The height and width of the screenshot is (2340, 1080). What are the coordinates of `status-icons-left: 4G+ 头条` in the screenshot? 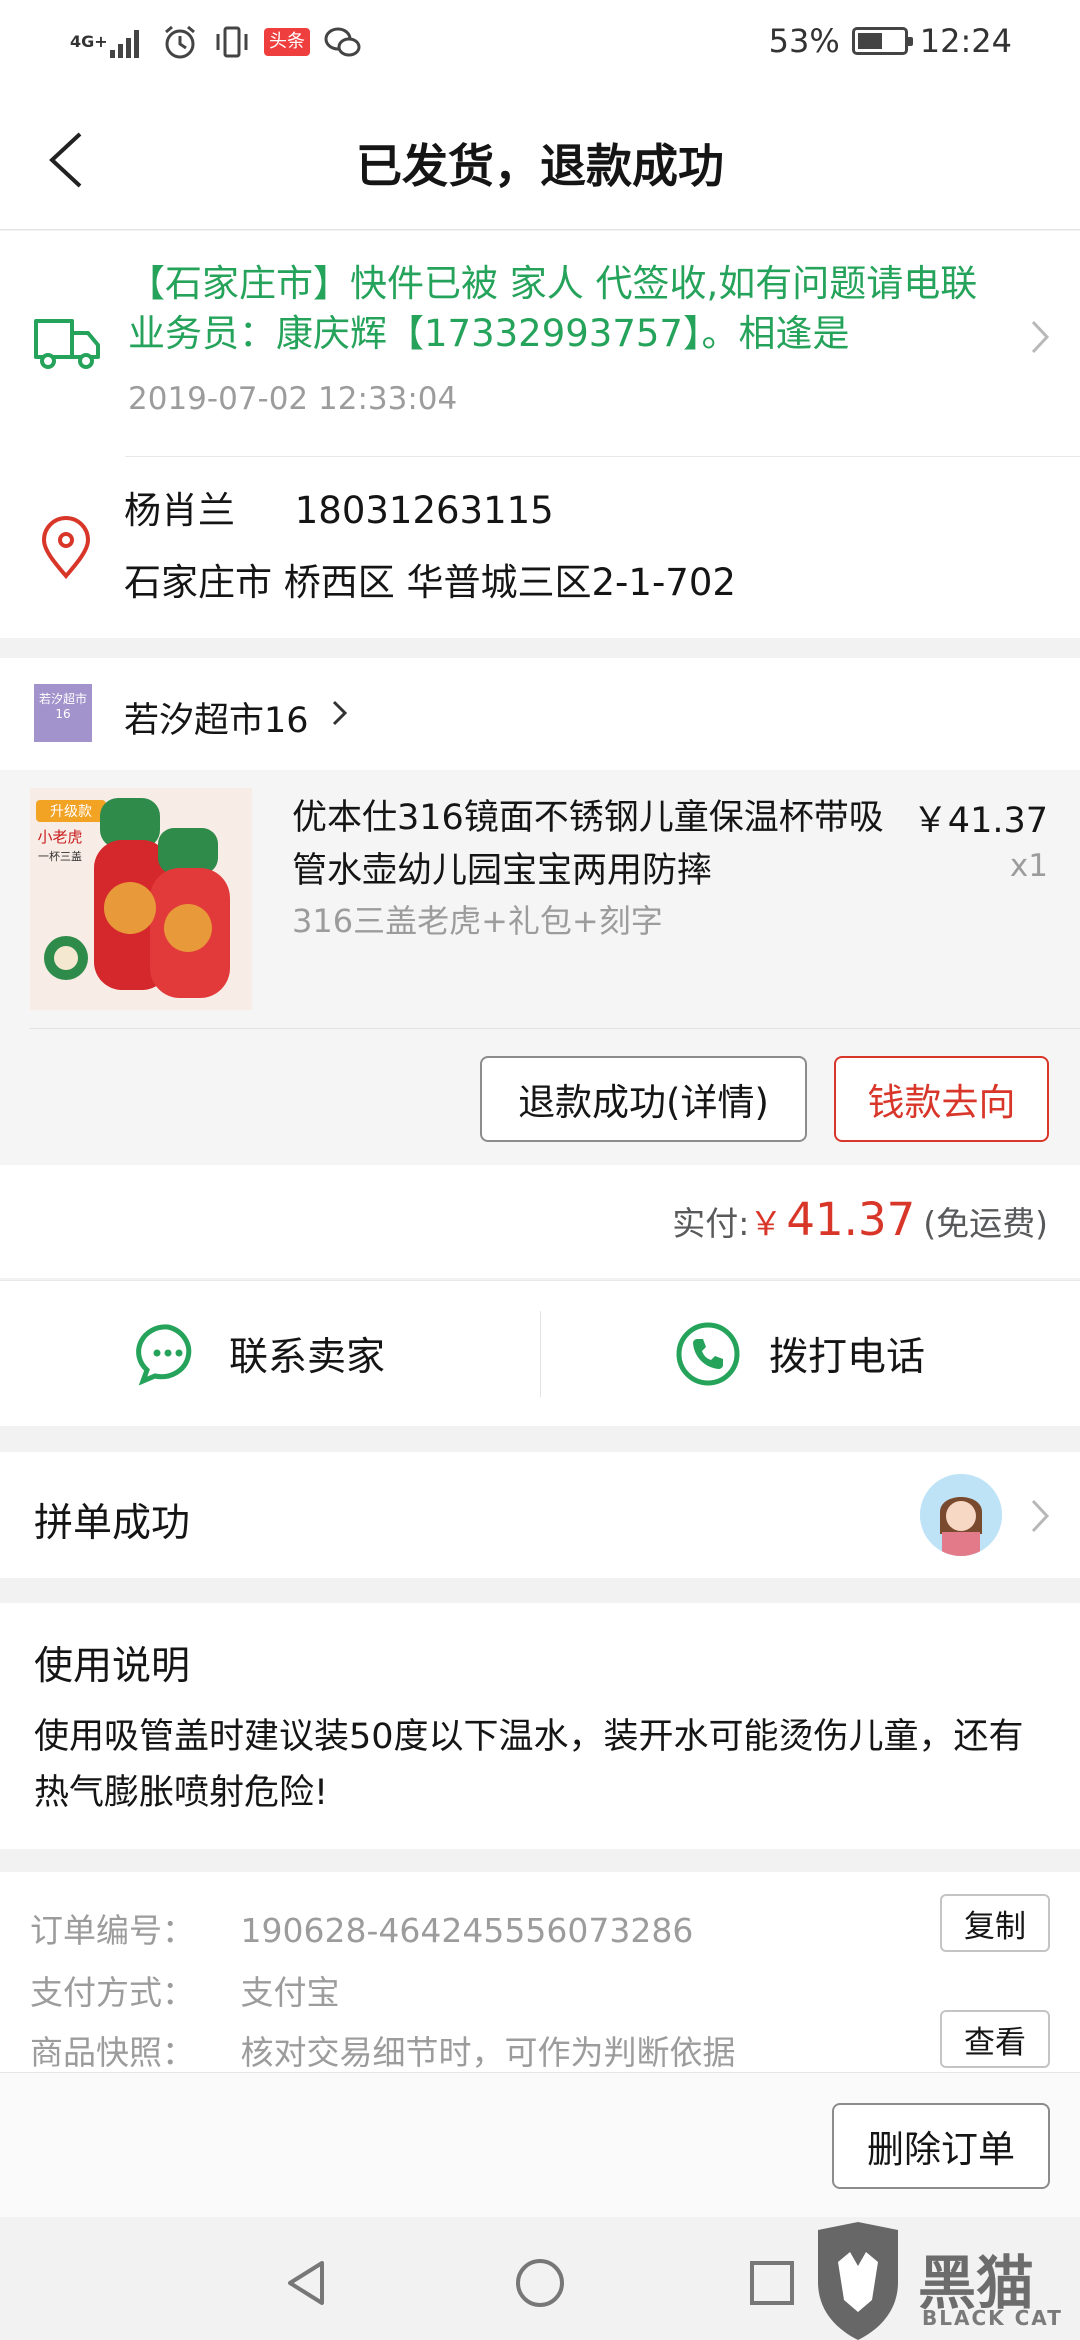 It's located at (216, 42).